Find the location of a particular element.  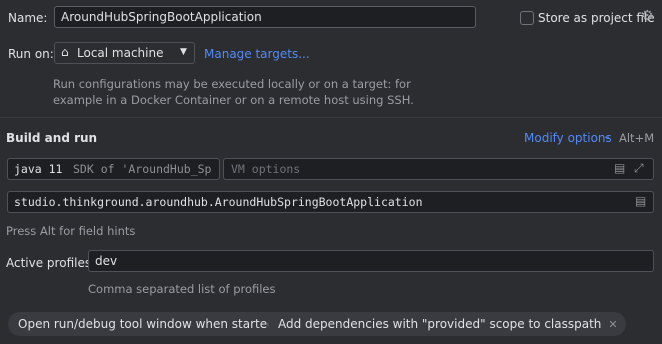

gear-icon: ⚙ is located at coordinates (647, 16).